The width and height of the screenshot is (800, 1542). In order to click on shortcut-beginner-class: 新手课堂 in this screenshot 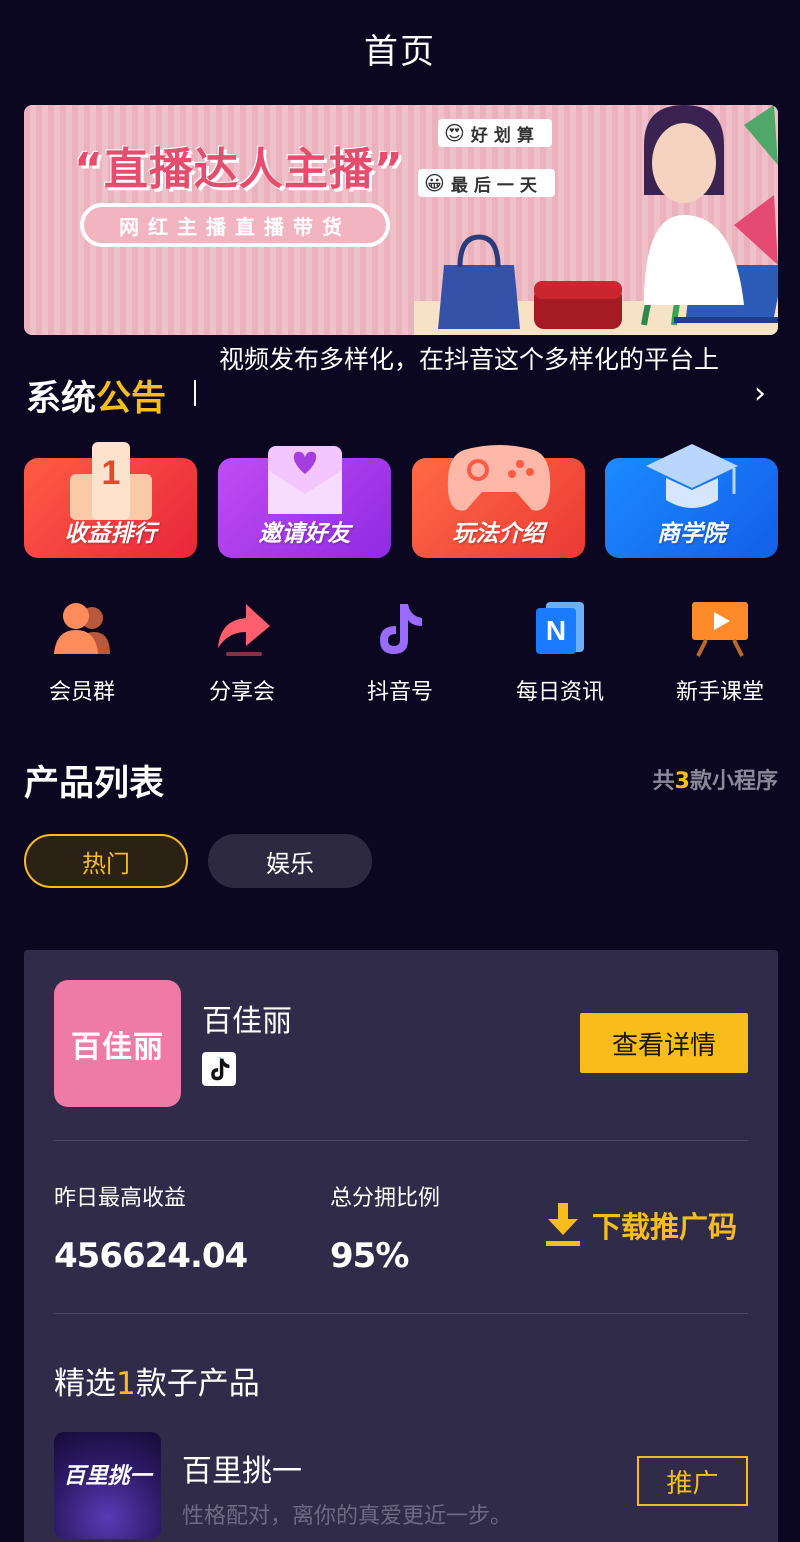, I will do `click(720, 650)`.